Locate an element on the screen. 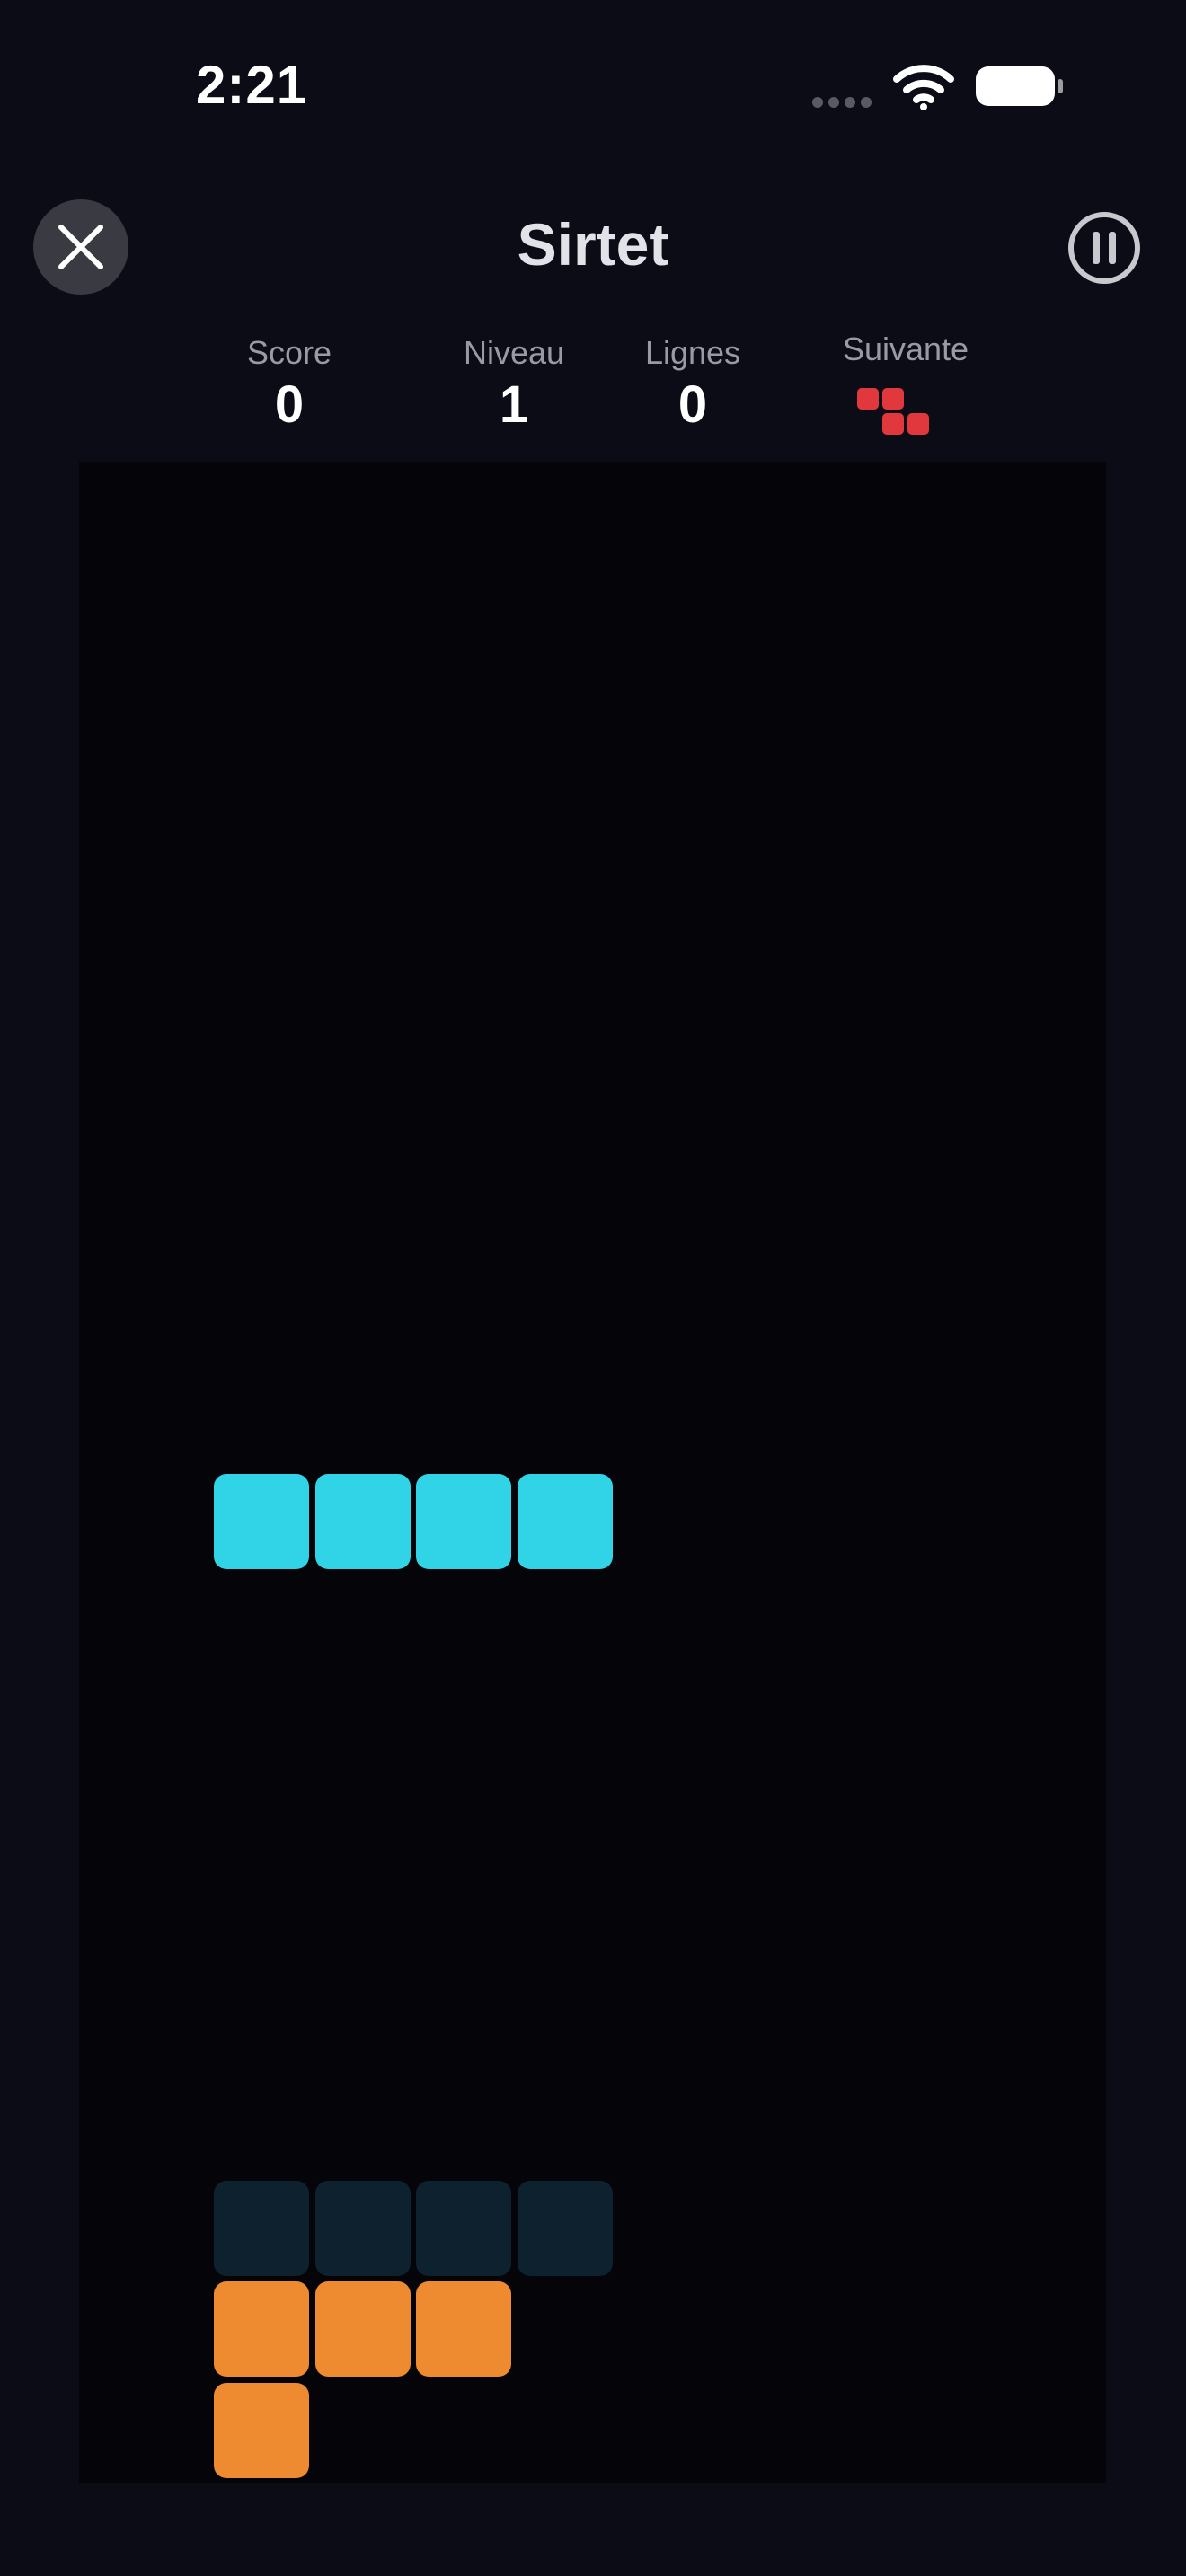  score-stat: Score 0 is located at coordinates (289, 384).